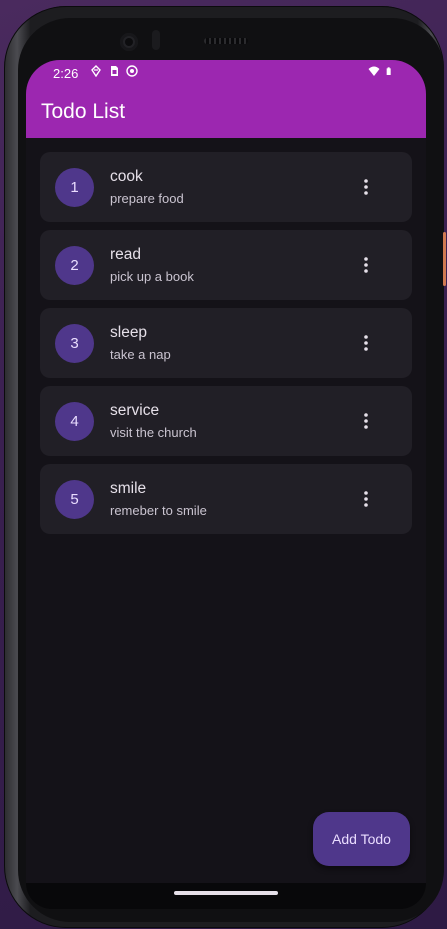  I want to click on data-saver-icon, so click(96, 71).